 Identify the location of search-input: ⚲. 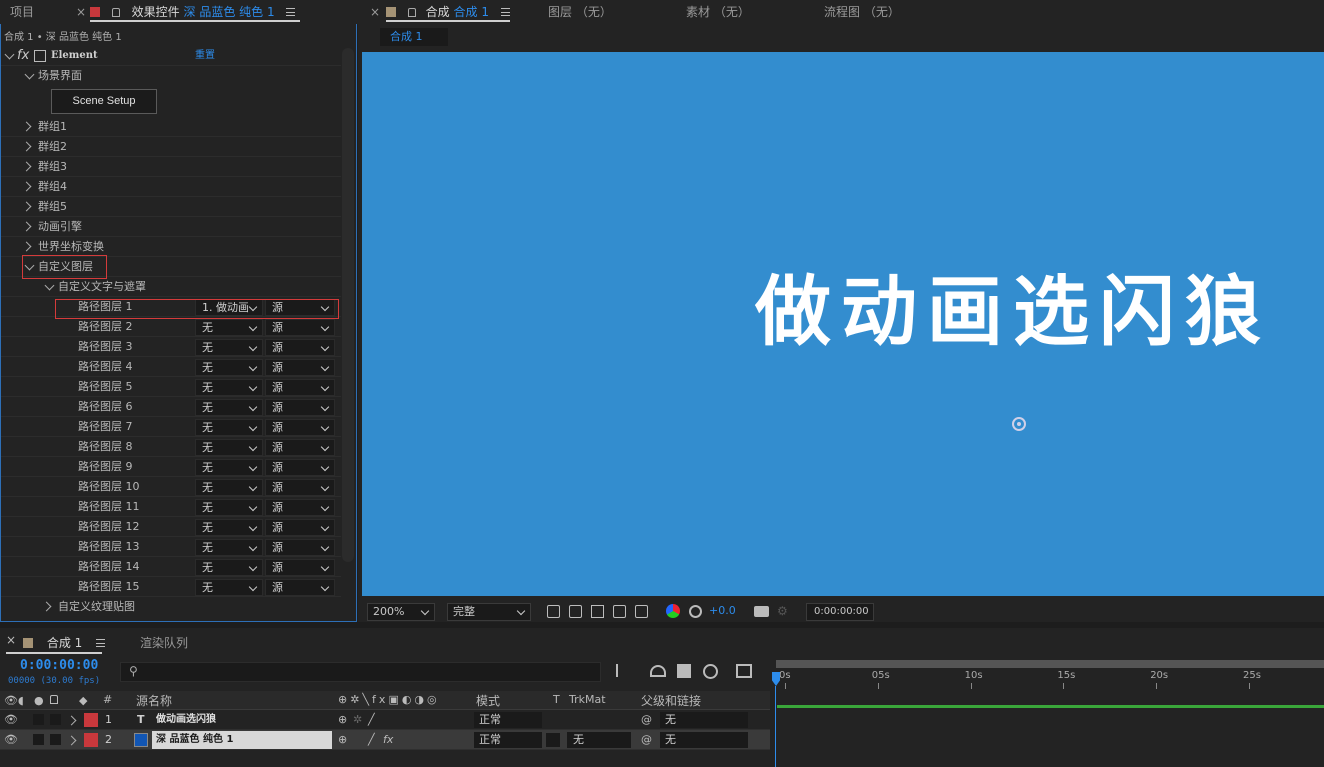
(360, 672).